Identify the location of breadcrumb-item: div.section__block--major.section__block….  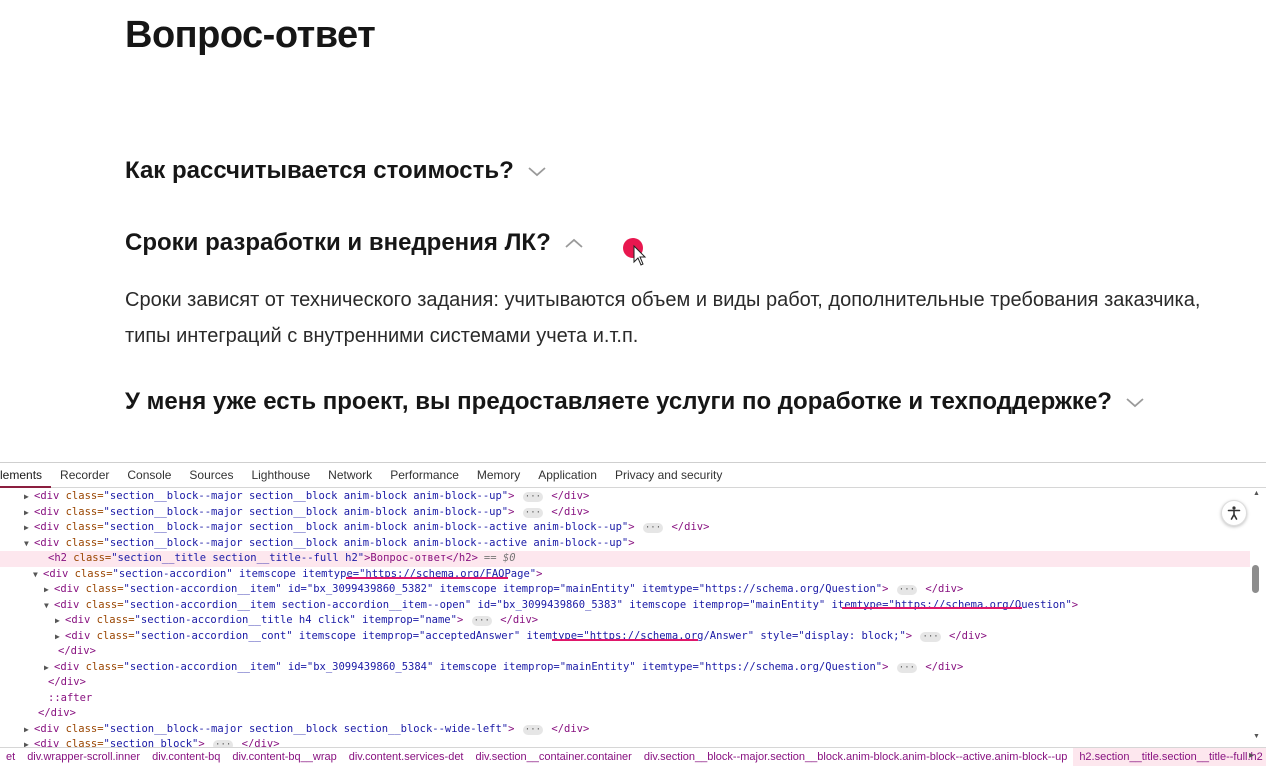
(855, 757).